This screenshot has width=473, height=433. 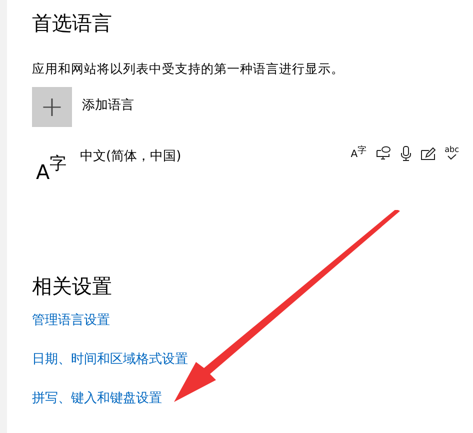 I want to click on language-icon: A$^{字}$, so click(x=58, y=168).